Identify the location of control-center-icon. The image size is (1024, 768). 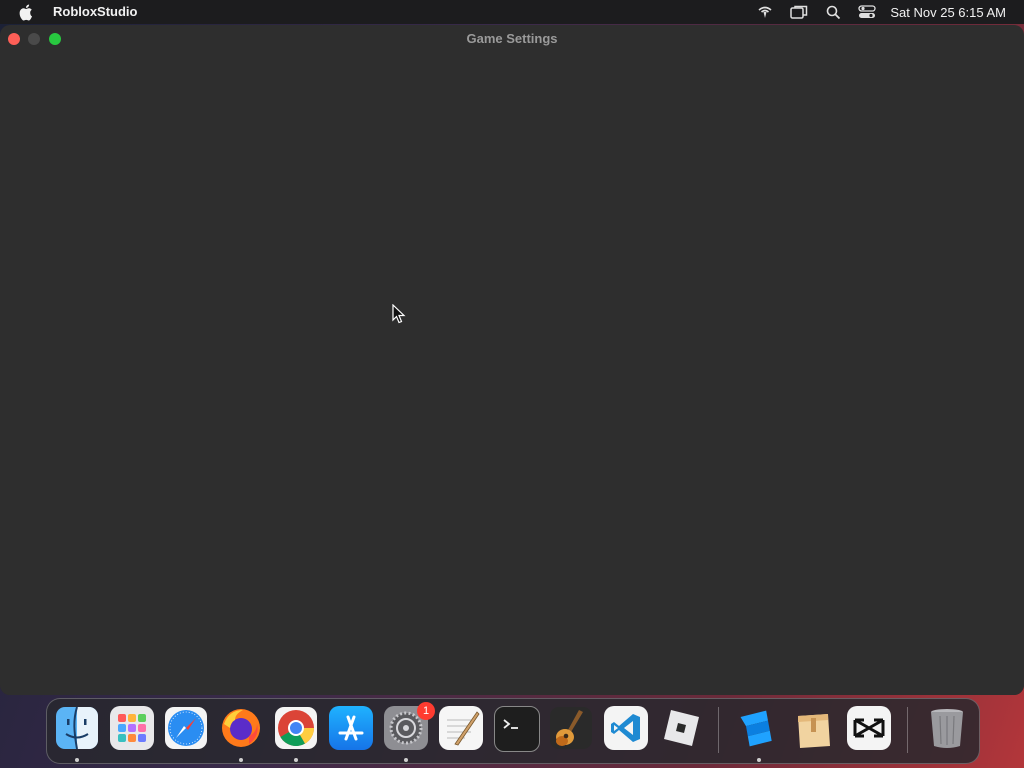
(867, 12).